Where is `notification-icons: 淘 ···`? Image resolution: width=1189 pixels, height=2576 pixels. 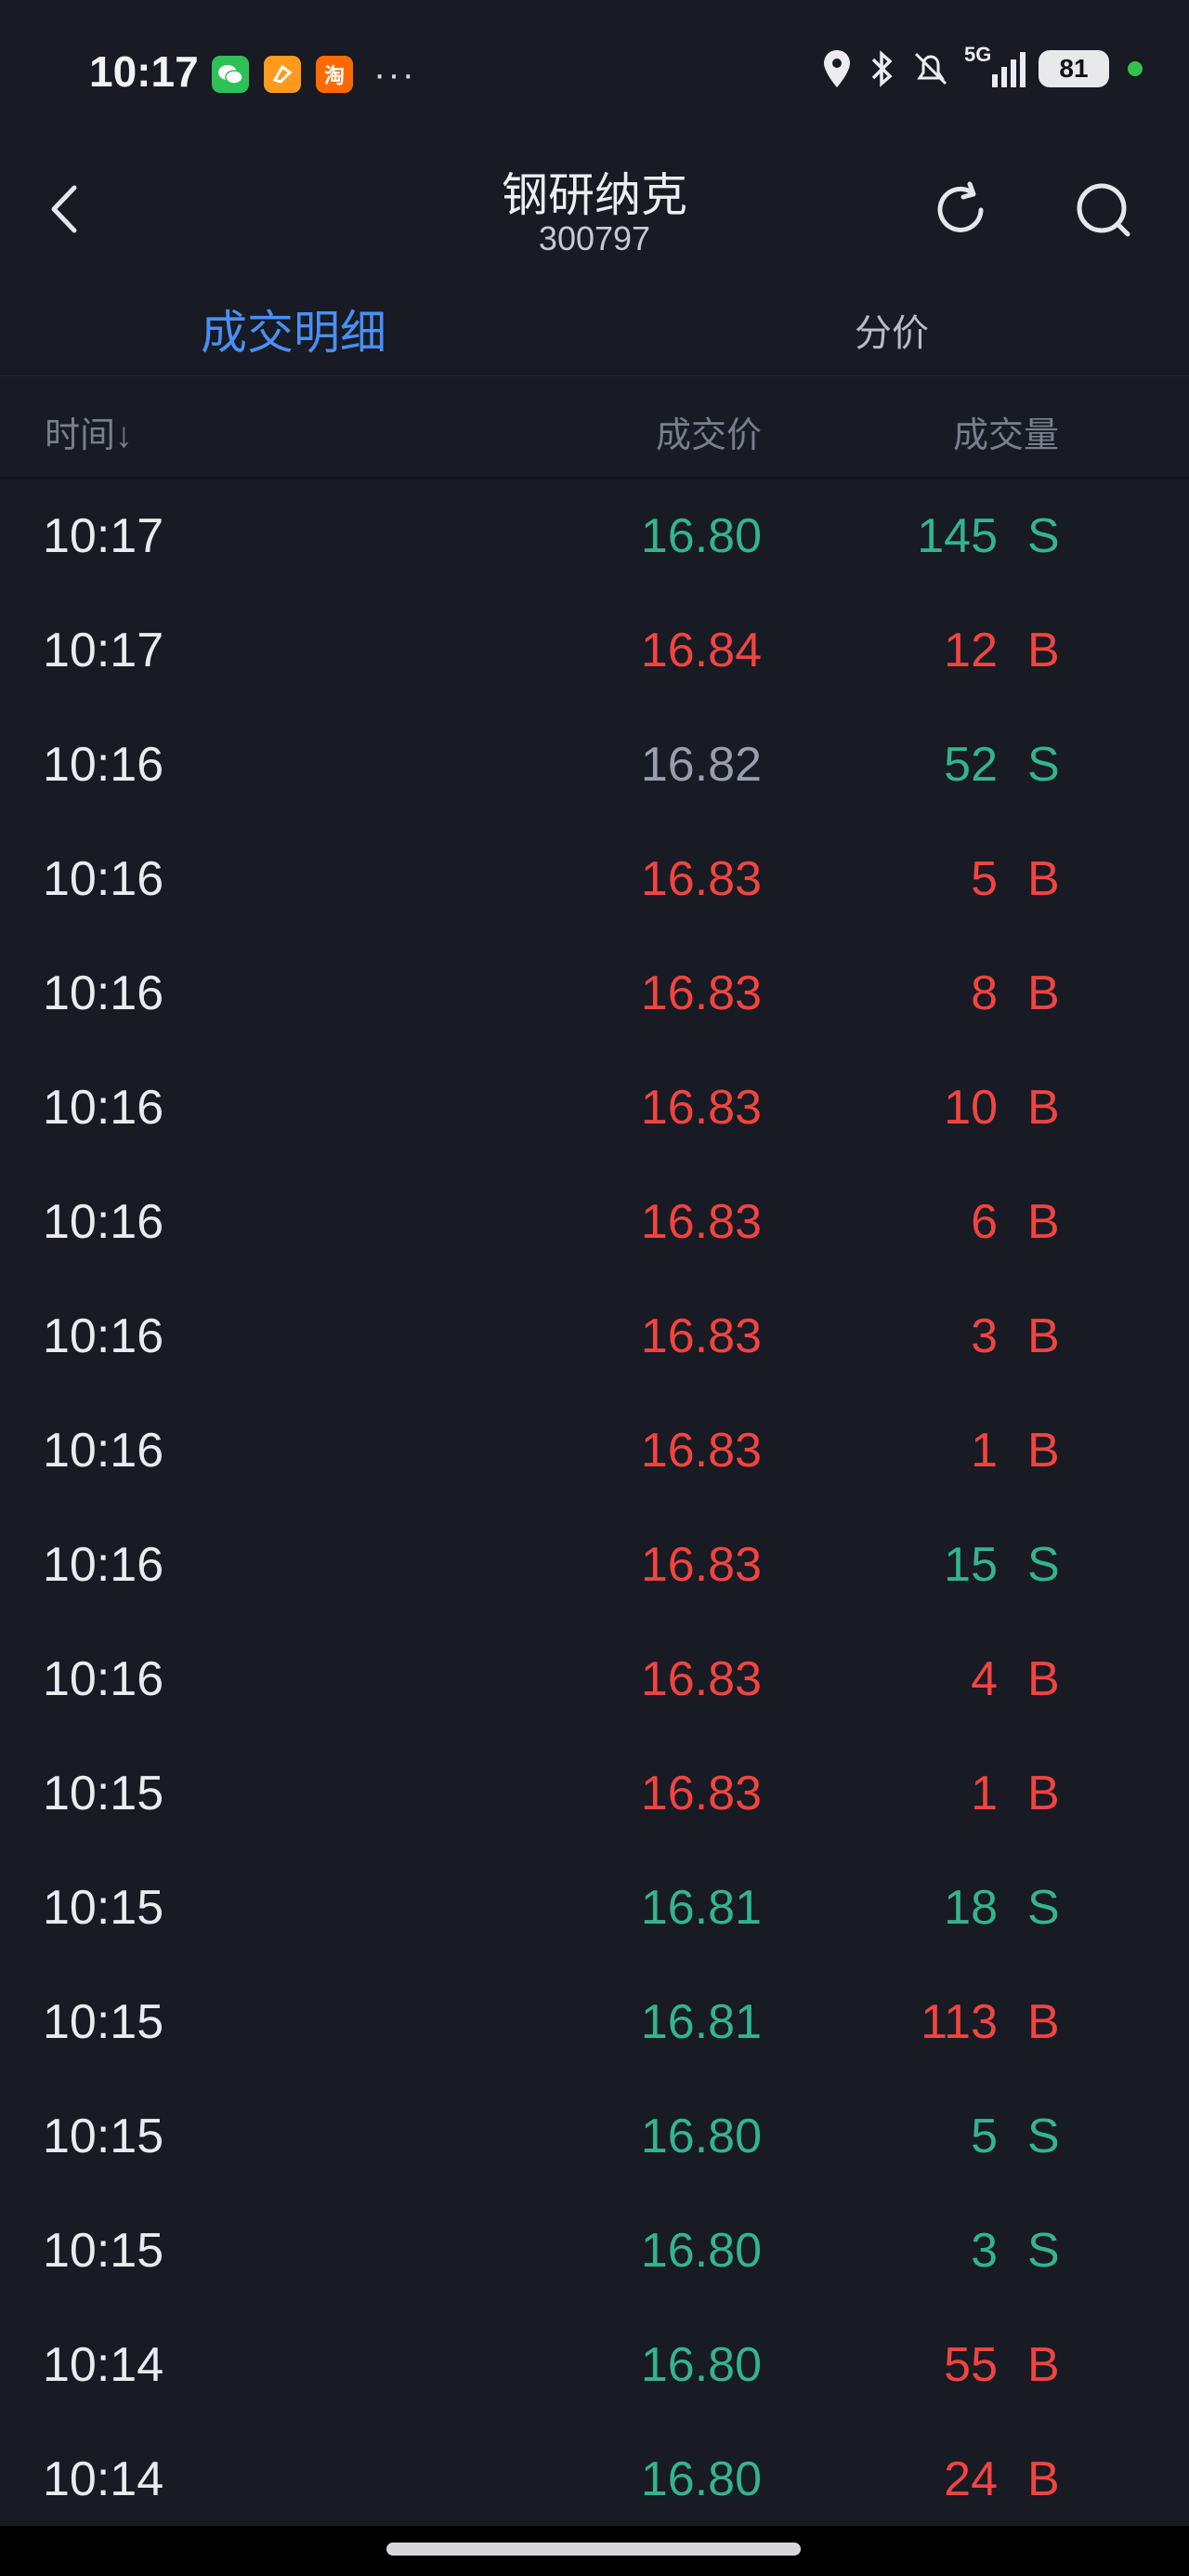 notification-icons: 淘 ··· is located at coordinates (314, 74).